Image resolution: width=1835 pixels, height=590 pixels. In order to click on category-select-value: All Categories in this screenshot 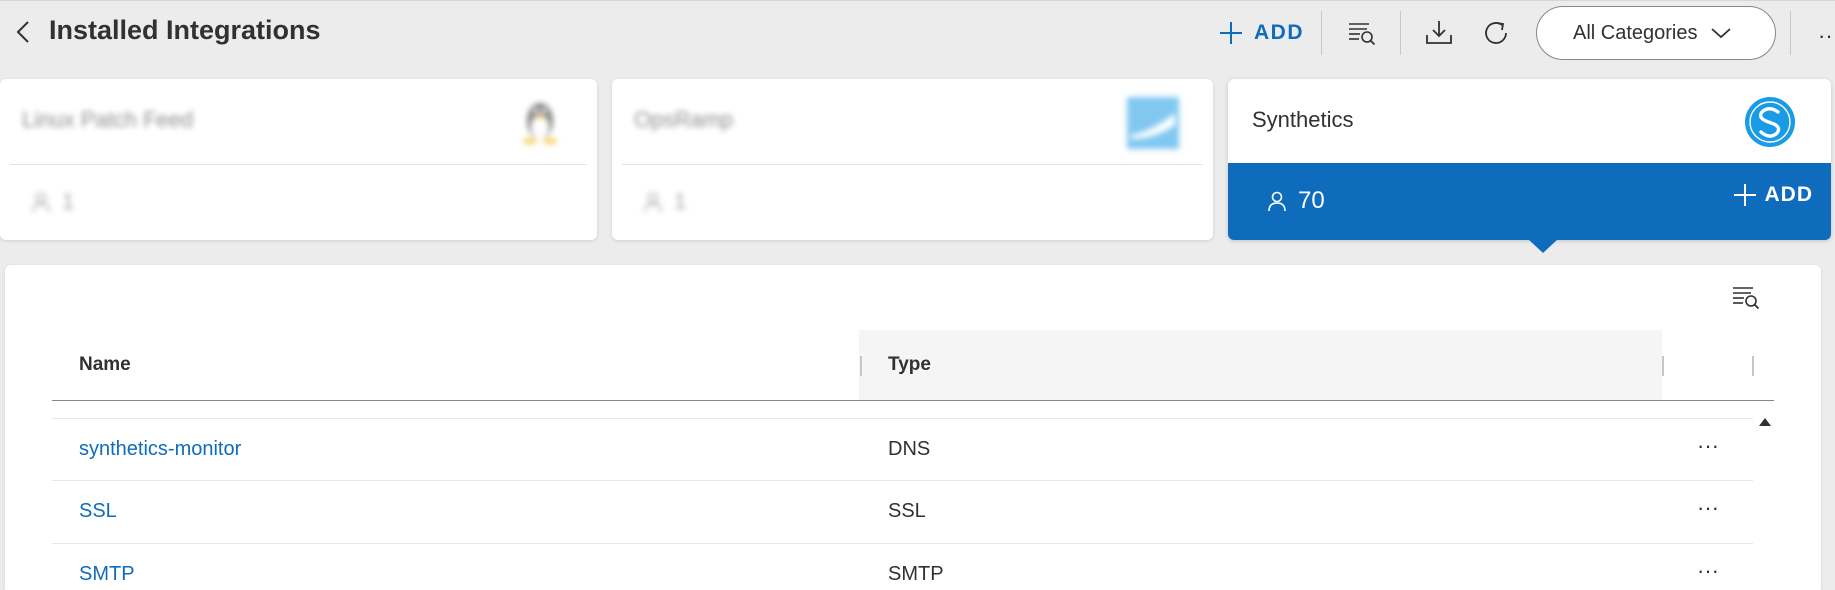, I will do `click(1635, 32)`.